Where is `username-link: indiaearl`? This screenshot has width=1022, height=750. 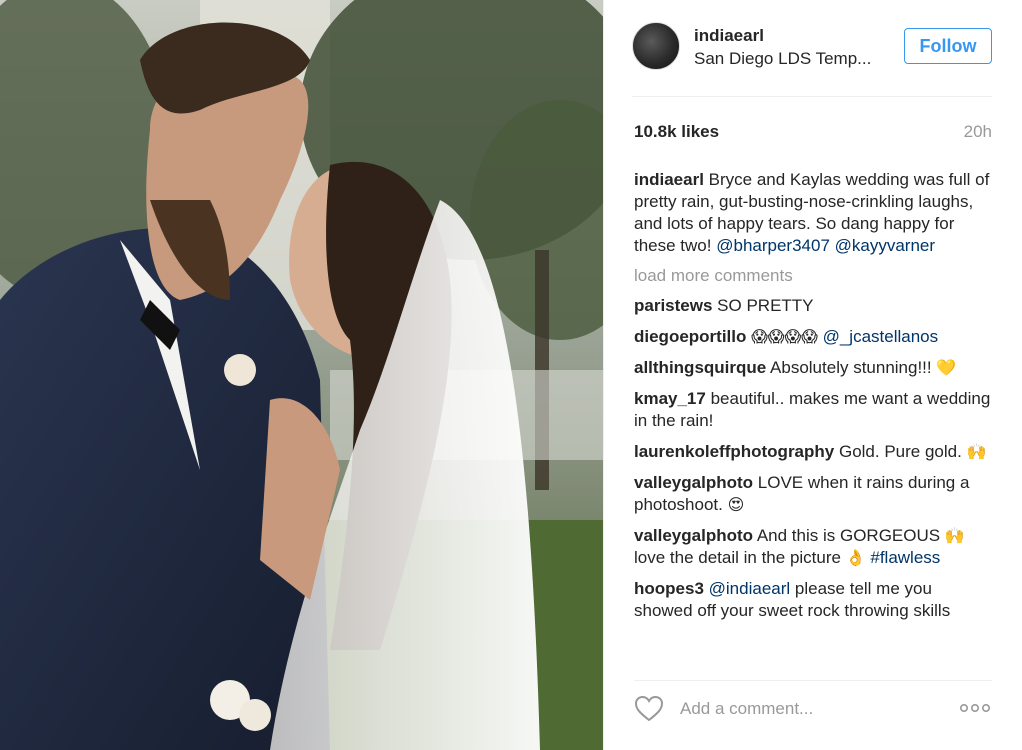 username-link: indiaearl is located at coordinates (804, 36).